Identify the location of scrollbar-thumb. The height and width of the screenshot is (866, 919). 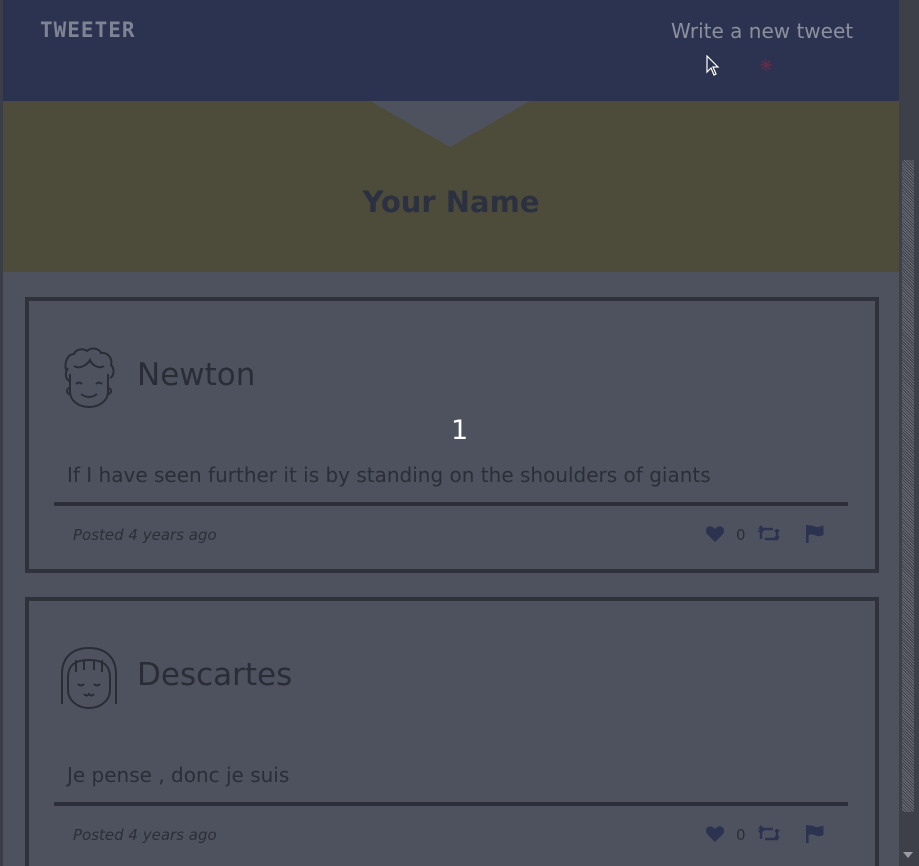
(908, 486).